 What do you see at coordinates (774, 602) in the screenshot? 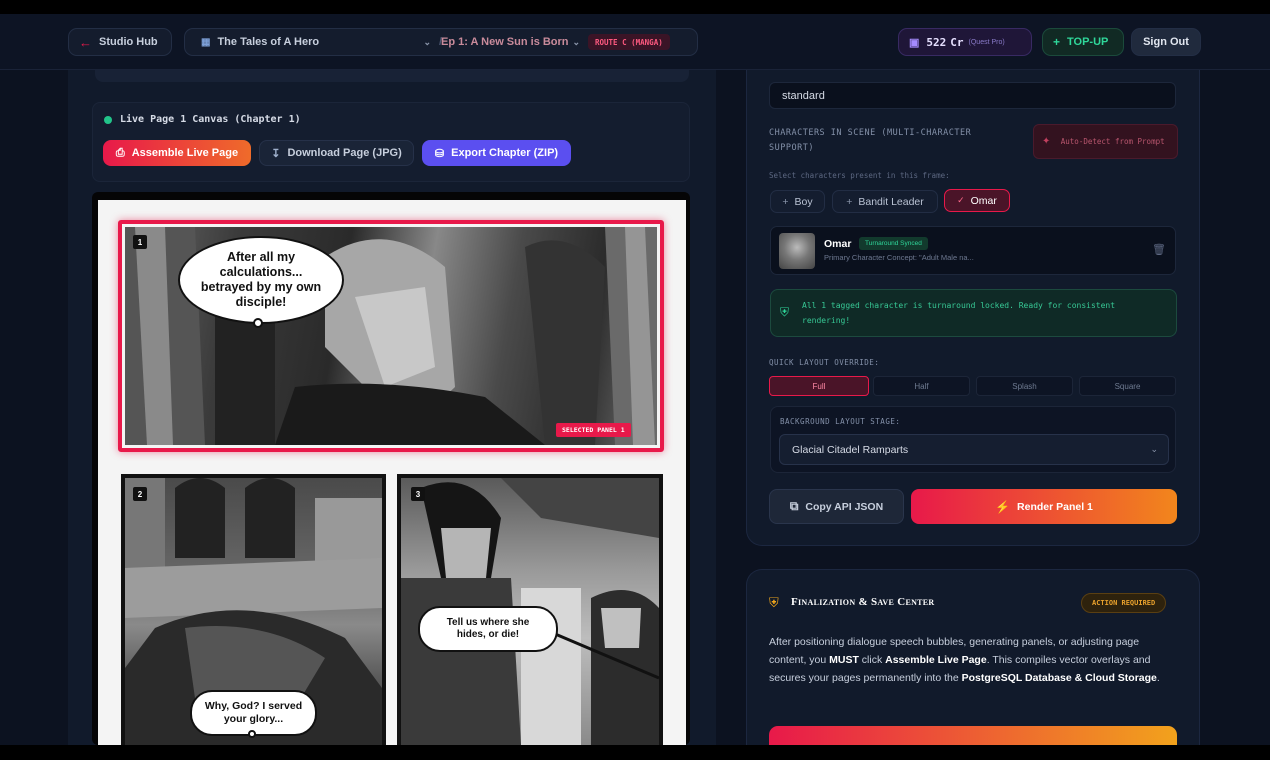
I see `shield-icon: ⛨` at bounding box center [774, 602].